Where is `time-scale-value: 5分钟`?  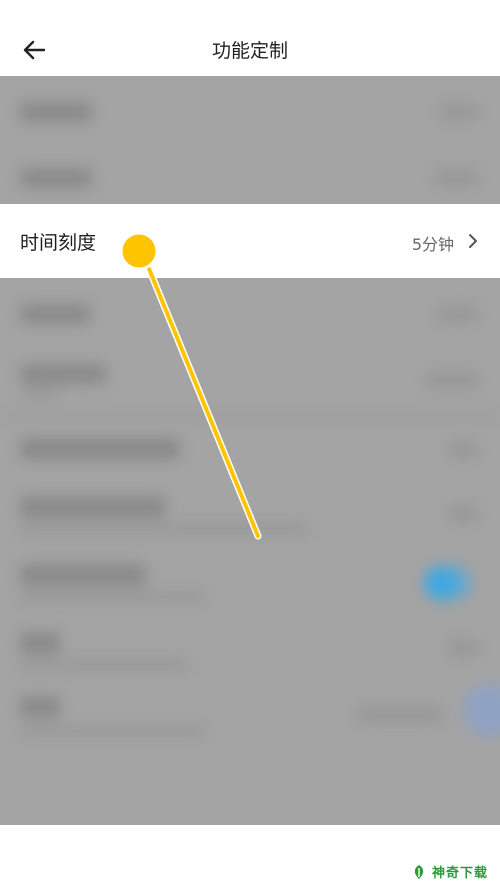 time-scale-value: 5分钟 is located at coordinates (432, 244).